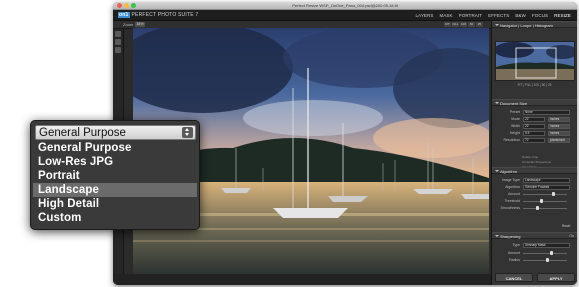 This screenshot has width=579, height=287. Describe the element at coordinates (115, 190) in the screenshot. I see `option-landscape: Landscape` at that location.